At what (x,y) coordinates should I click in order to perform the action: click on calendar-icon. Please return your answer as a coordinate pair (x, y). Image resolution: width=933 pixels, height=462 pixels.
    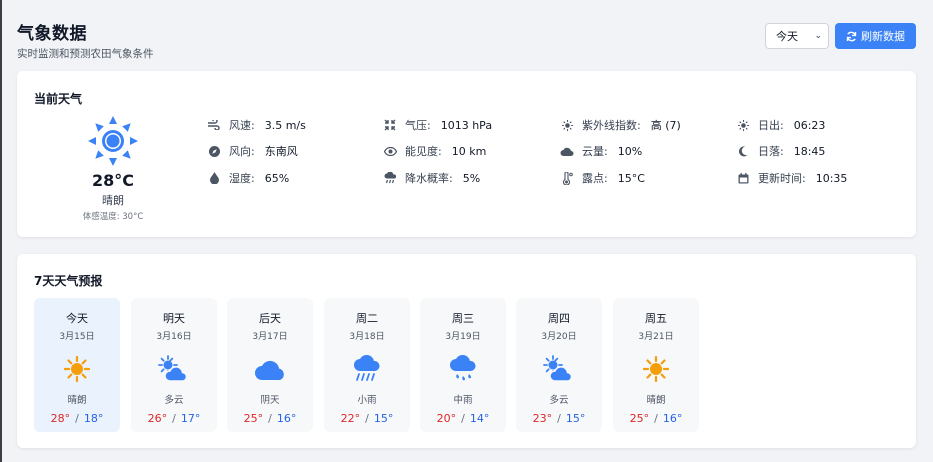
    Looking at the image, I should click on (743, 178).